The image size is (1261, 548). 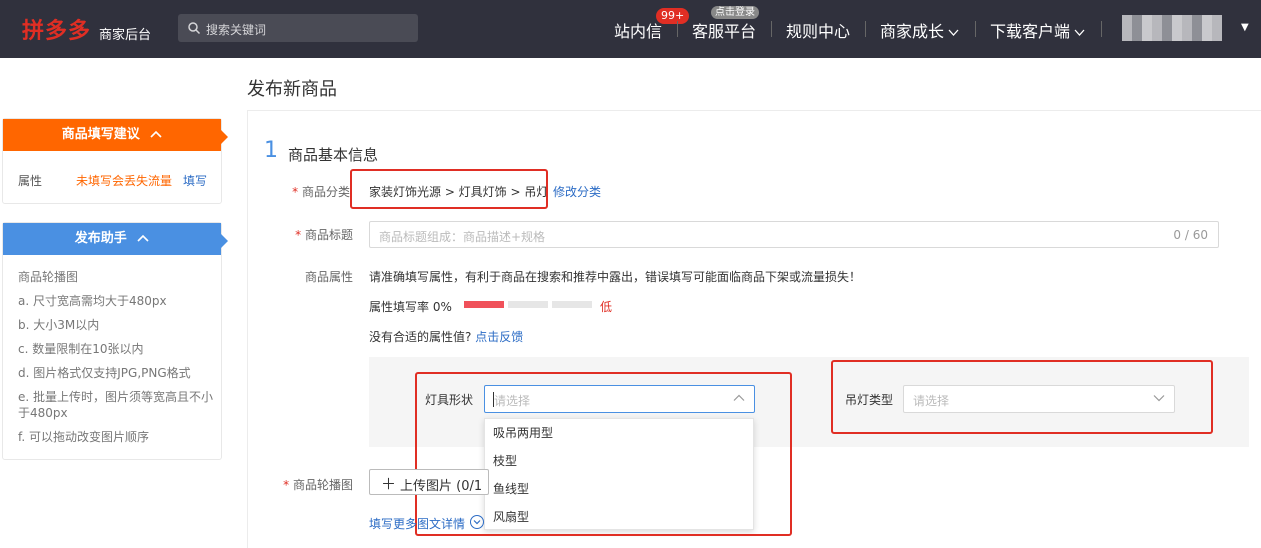 What do you see at coordinates (1245, 27) in the screenshot?
I see `account-caret-icon: ▼` at bounding box center [1245, 27].